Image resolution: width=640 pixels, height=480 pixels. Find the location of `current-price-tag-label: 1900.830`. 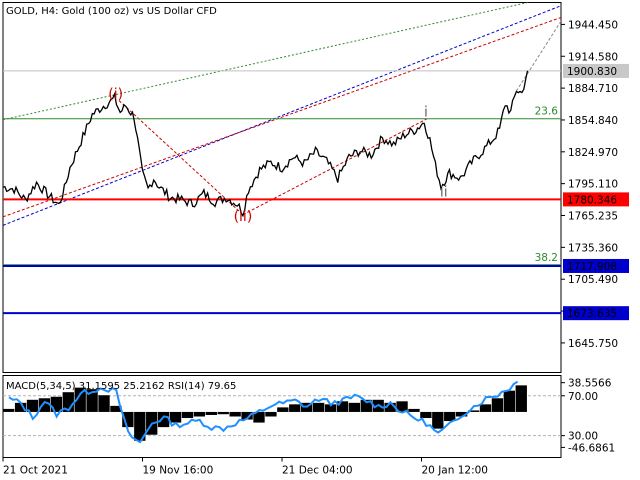

current-price-tag-label: 1900.830 is located at coordinates (592, 72).